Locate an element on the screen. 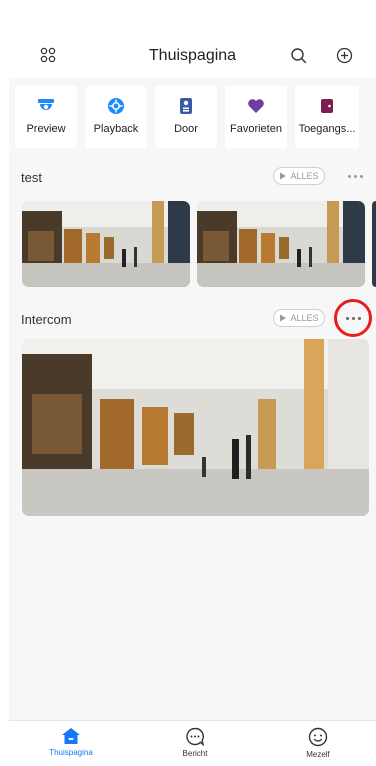 The width and height of the screenshot is (376, 766). tile-label: Favorieten is located at coordinates (256, 129).